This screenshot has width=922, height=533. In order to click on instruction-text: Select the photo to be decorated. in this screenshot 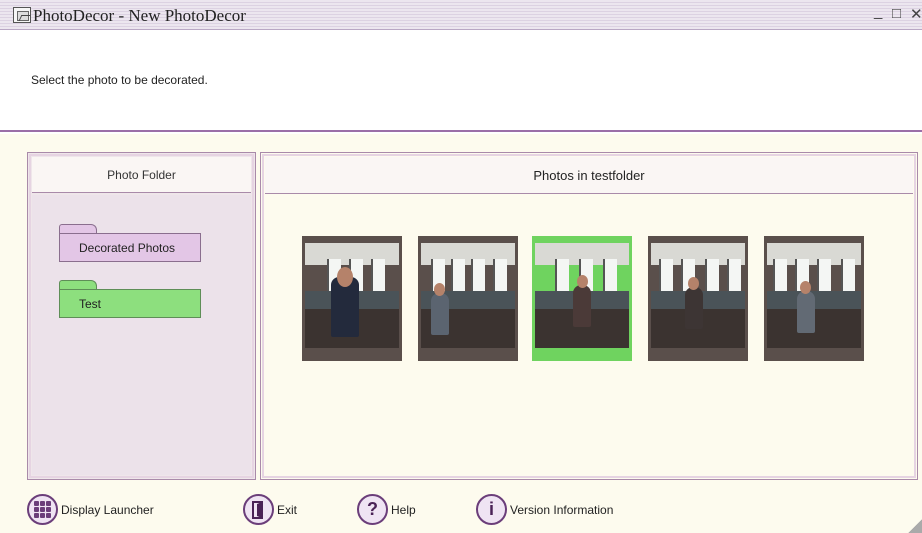, I will do `click(119, 80)`.